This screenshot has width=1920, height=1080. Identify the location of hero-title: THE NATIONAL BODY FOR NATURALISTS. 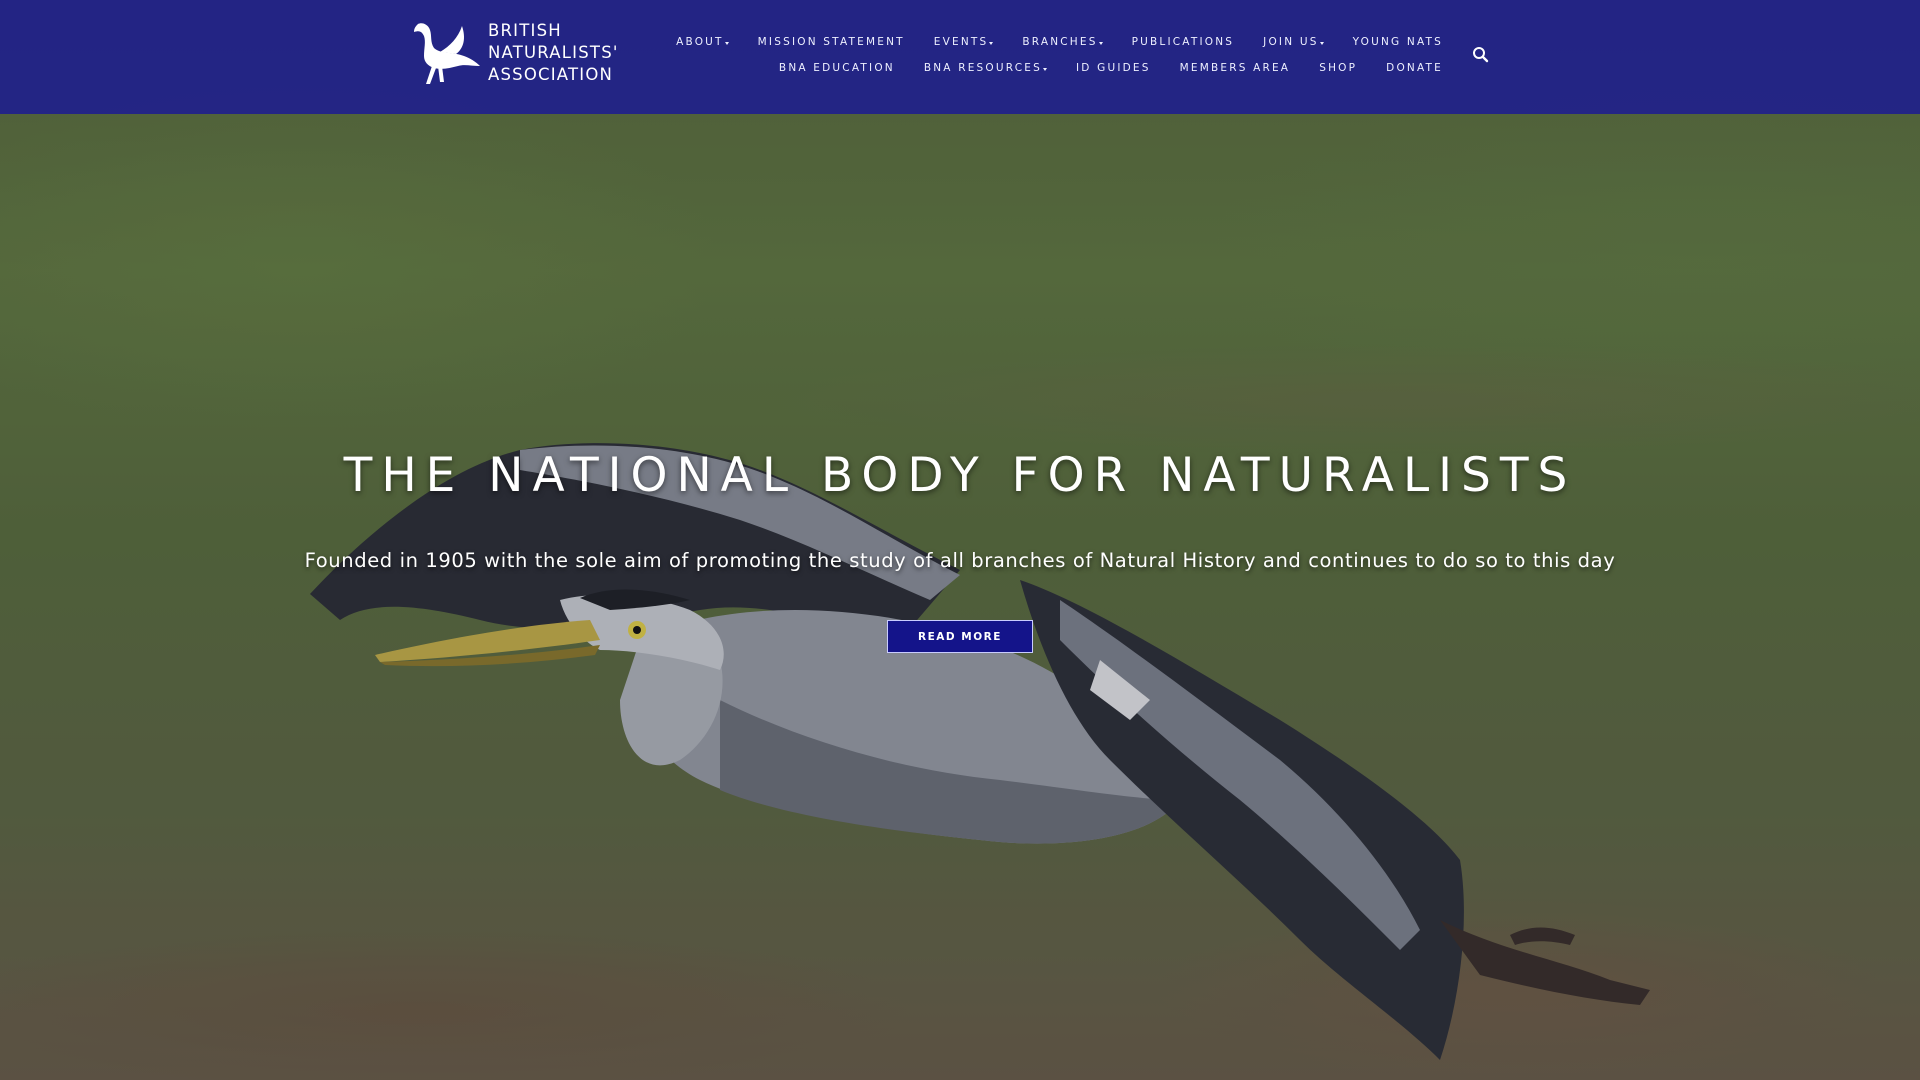
(960, 475).